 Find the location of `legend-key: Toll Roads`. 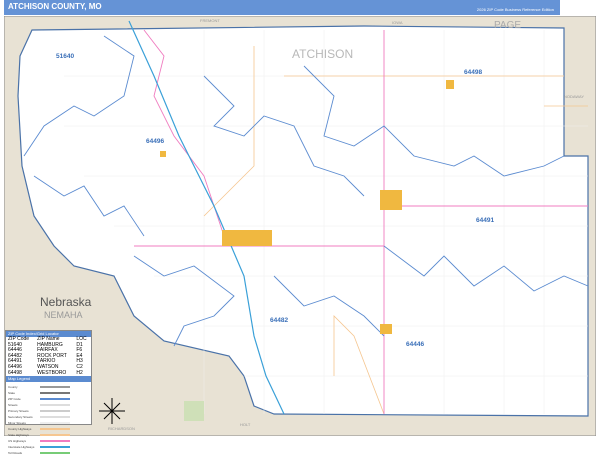

legend-key: Toll Roads is located at coordinates (48, 453).